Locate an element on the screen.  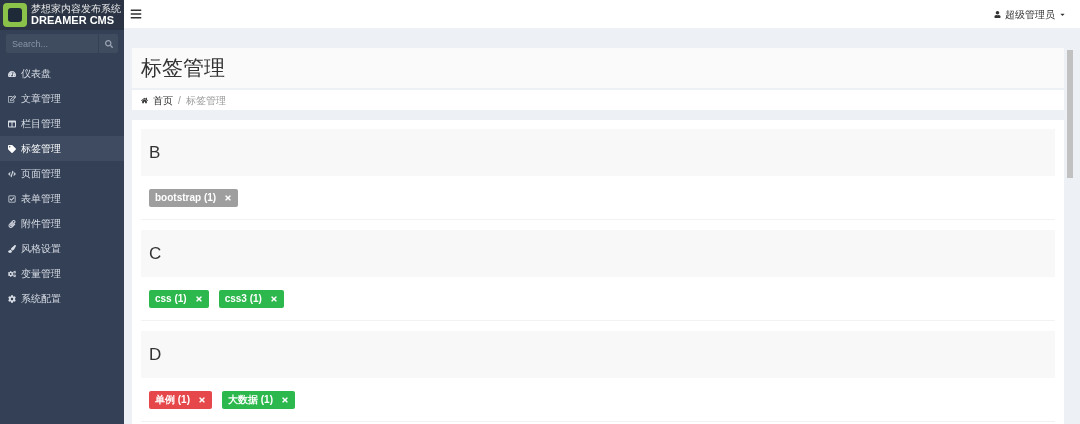
group-letter: D is located at coordinates (155, 354).